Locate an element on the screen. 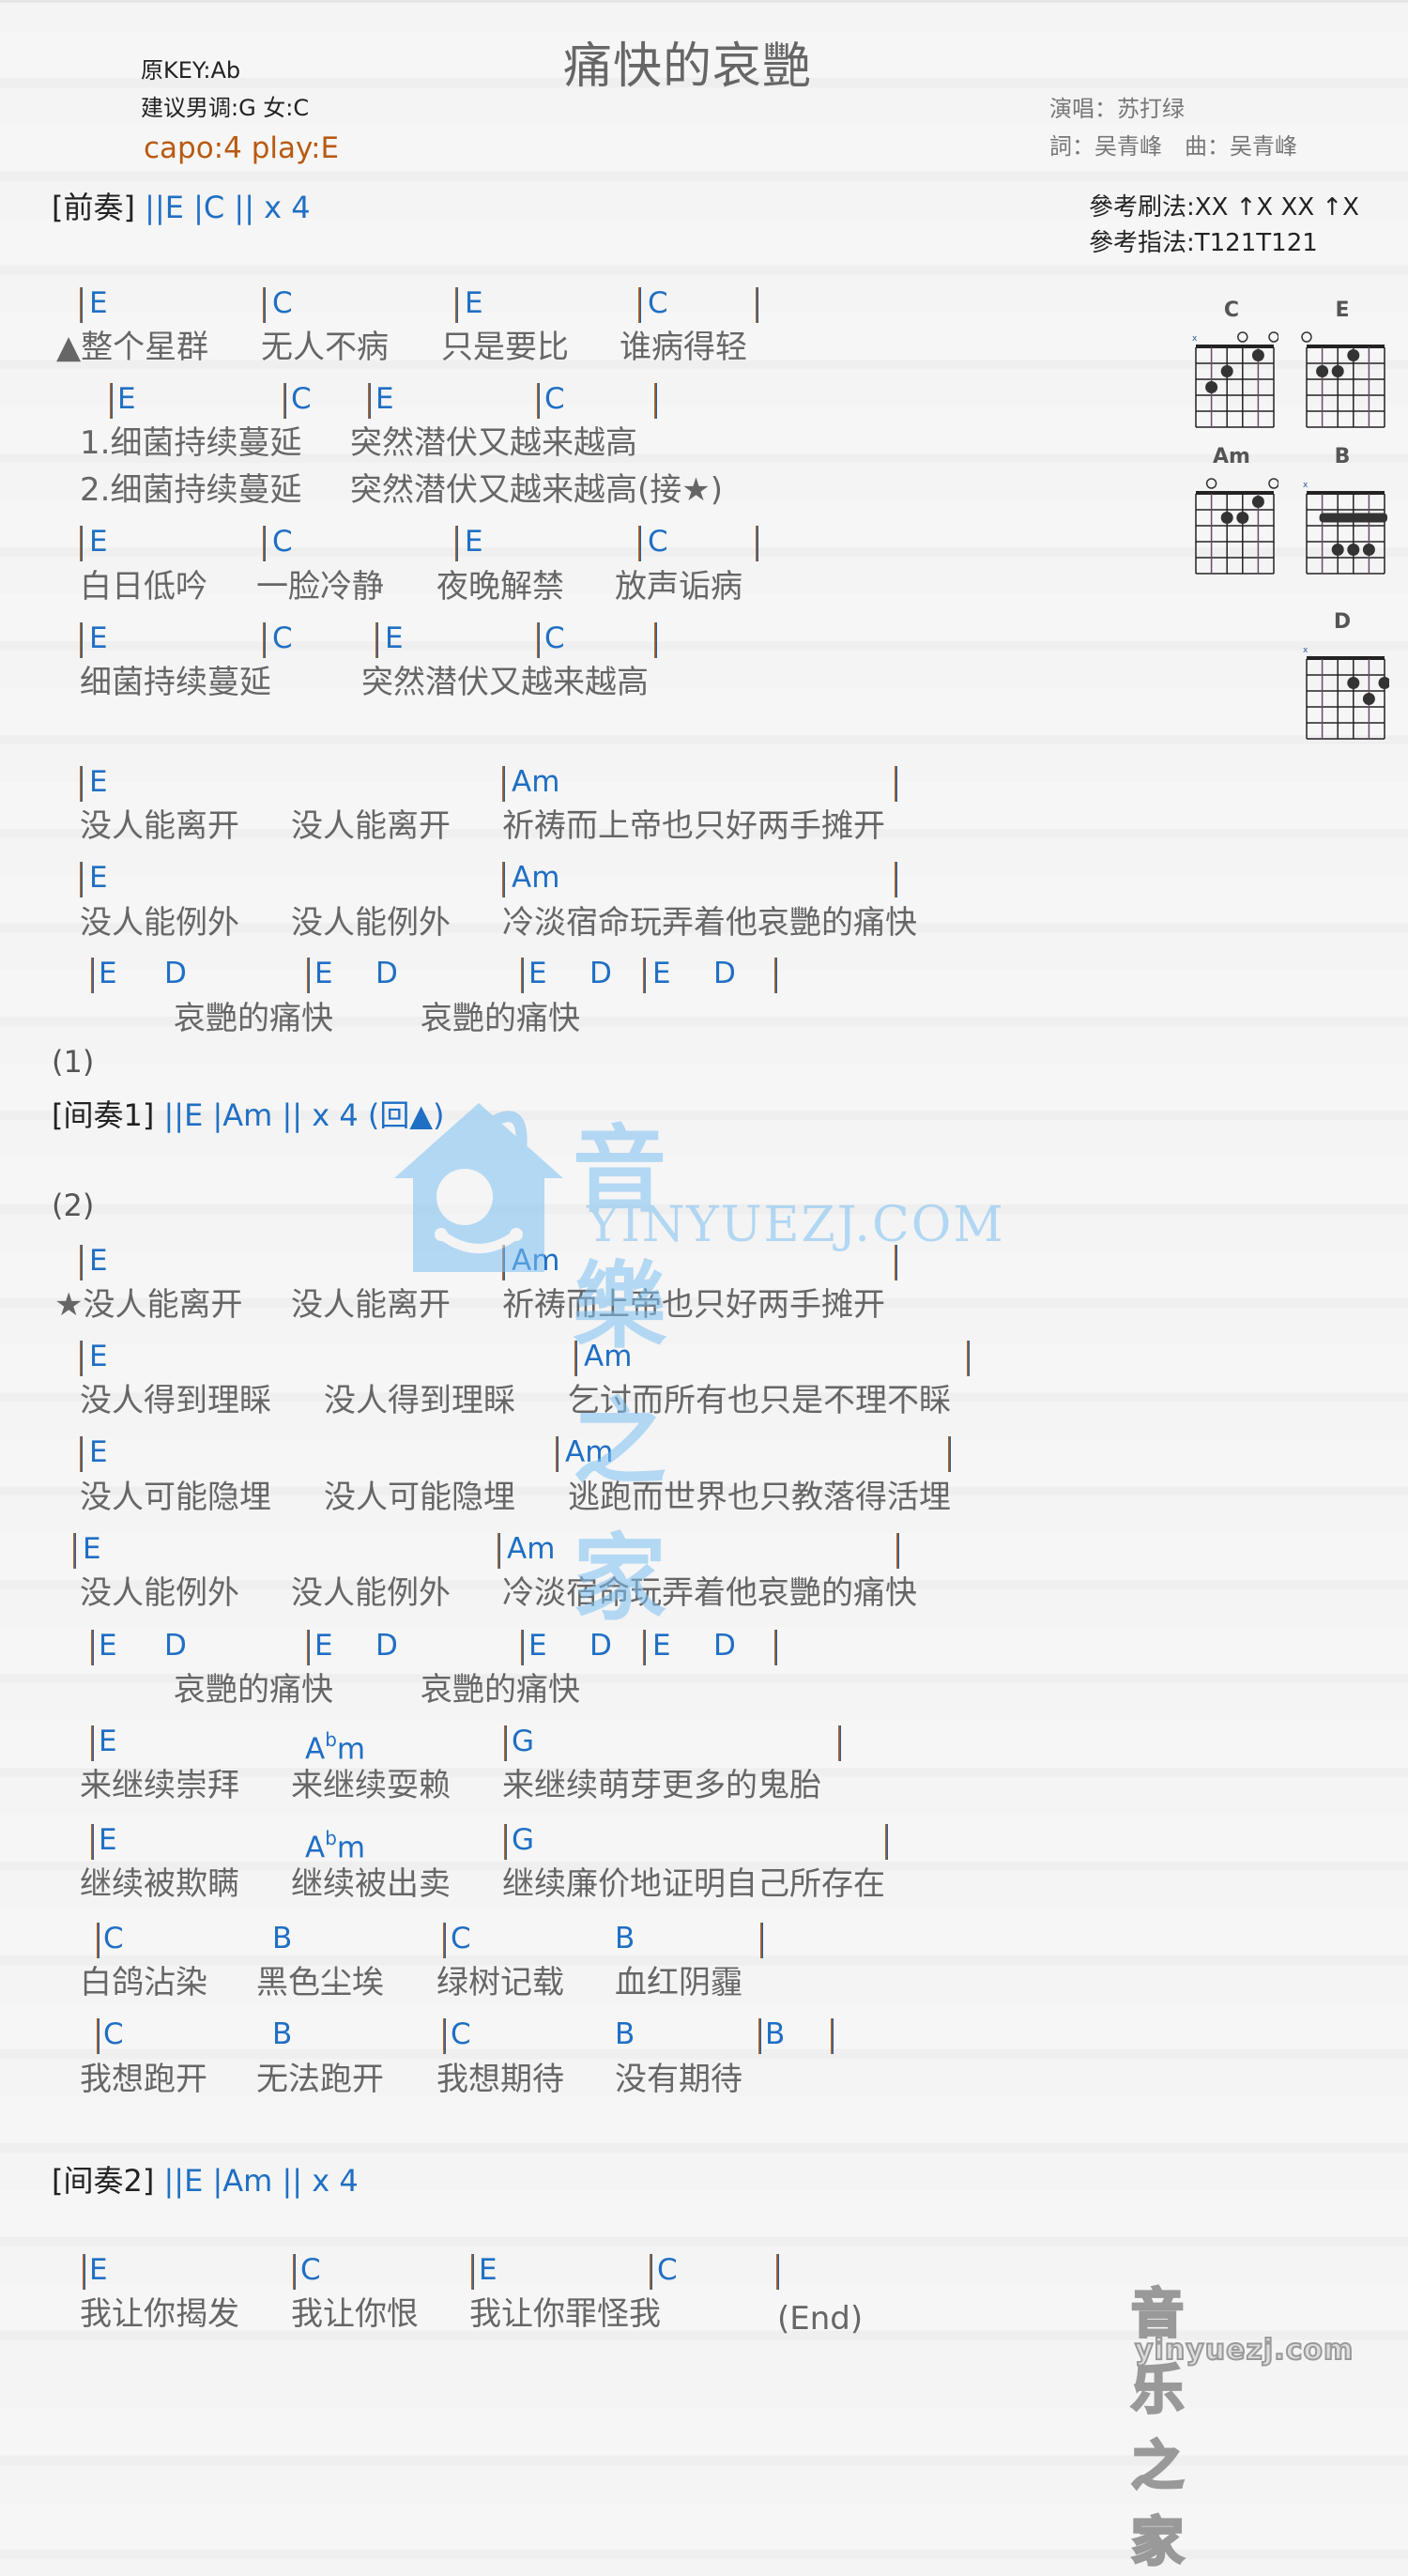  chord-label: B is located at coordinates (776, 2034).